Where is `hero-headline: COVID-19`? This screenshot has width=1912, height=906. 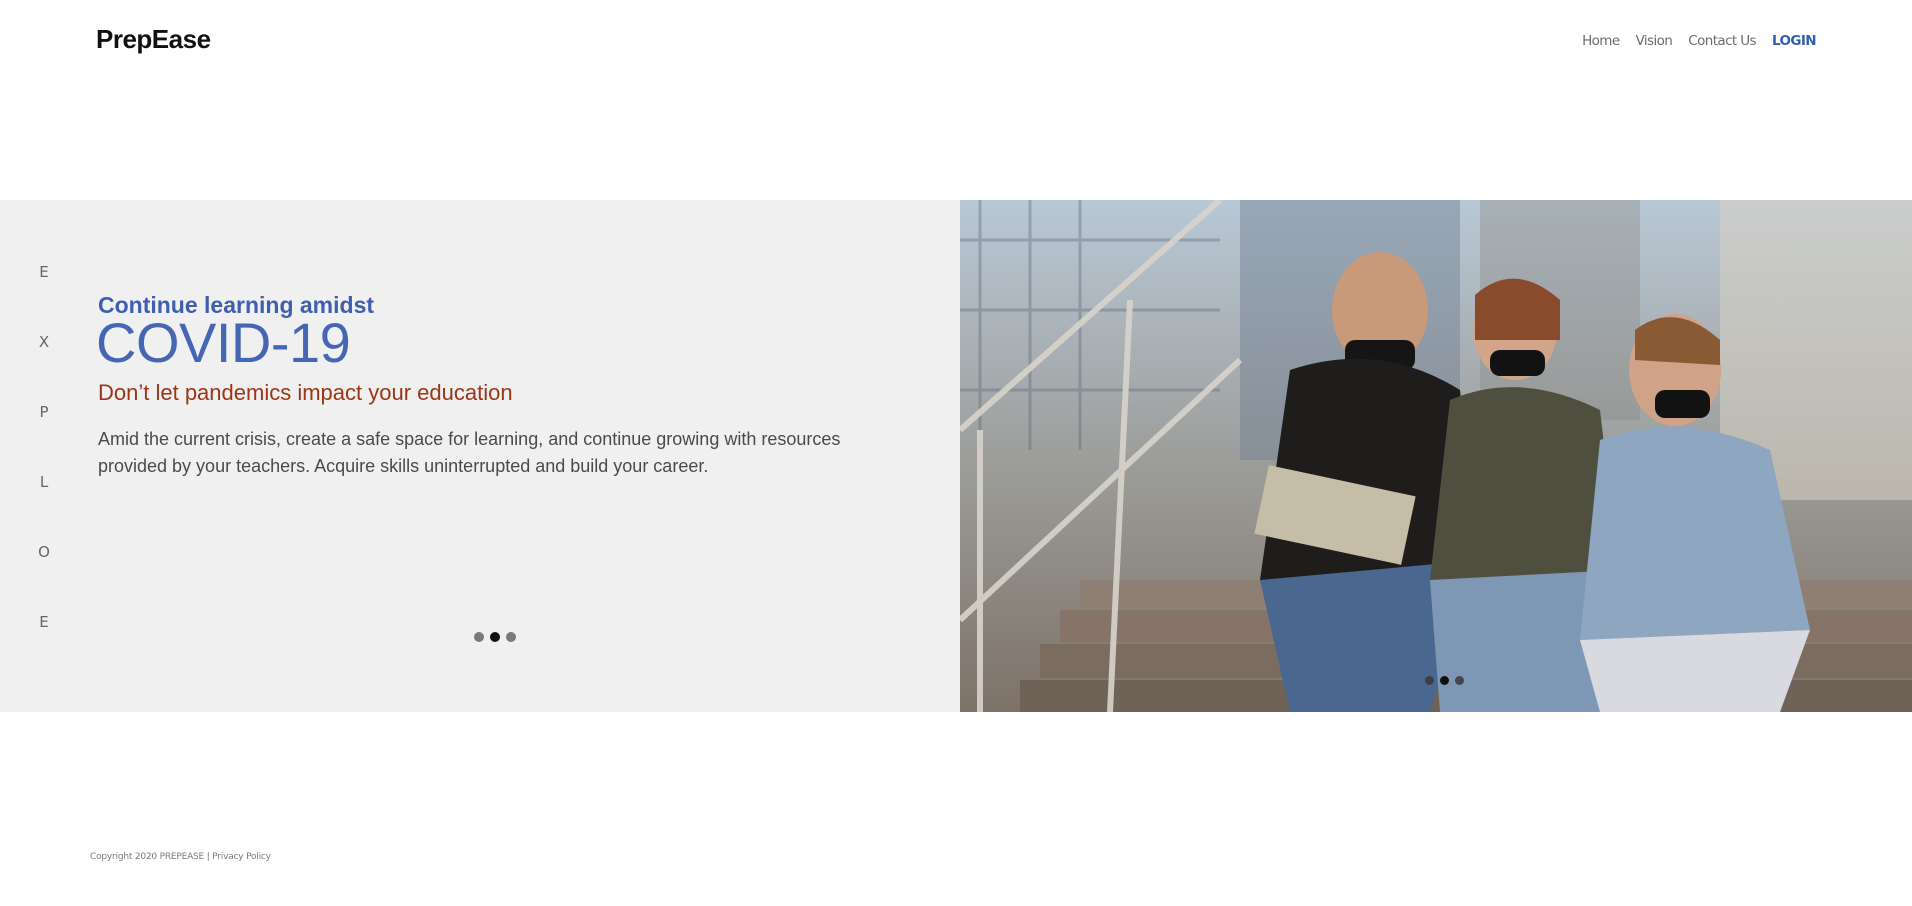
hero-headline: COVID-19 is located at coordinates (223, 342).